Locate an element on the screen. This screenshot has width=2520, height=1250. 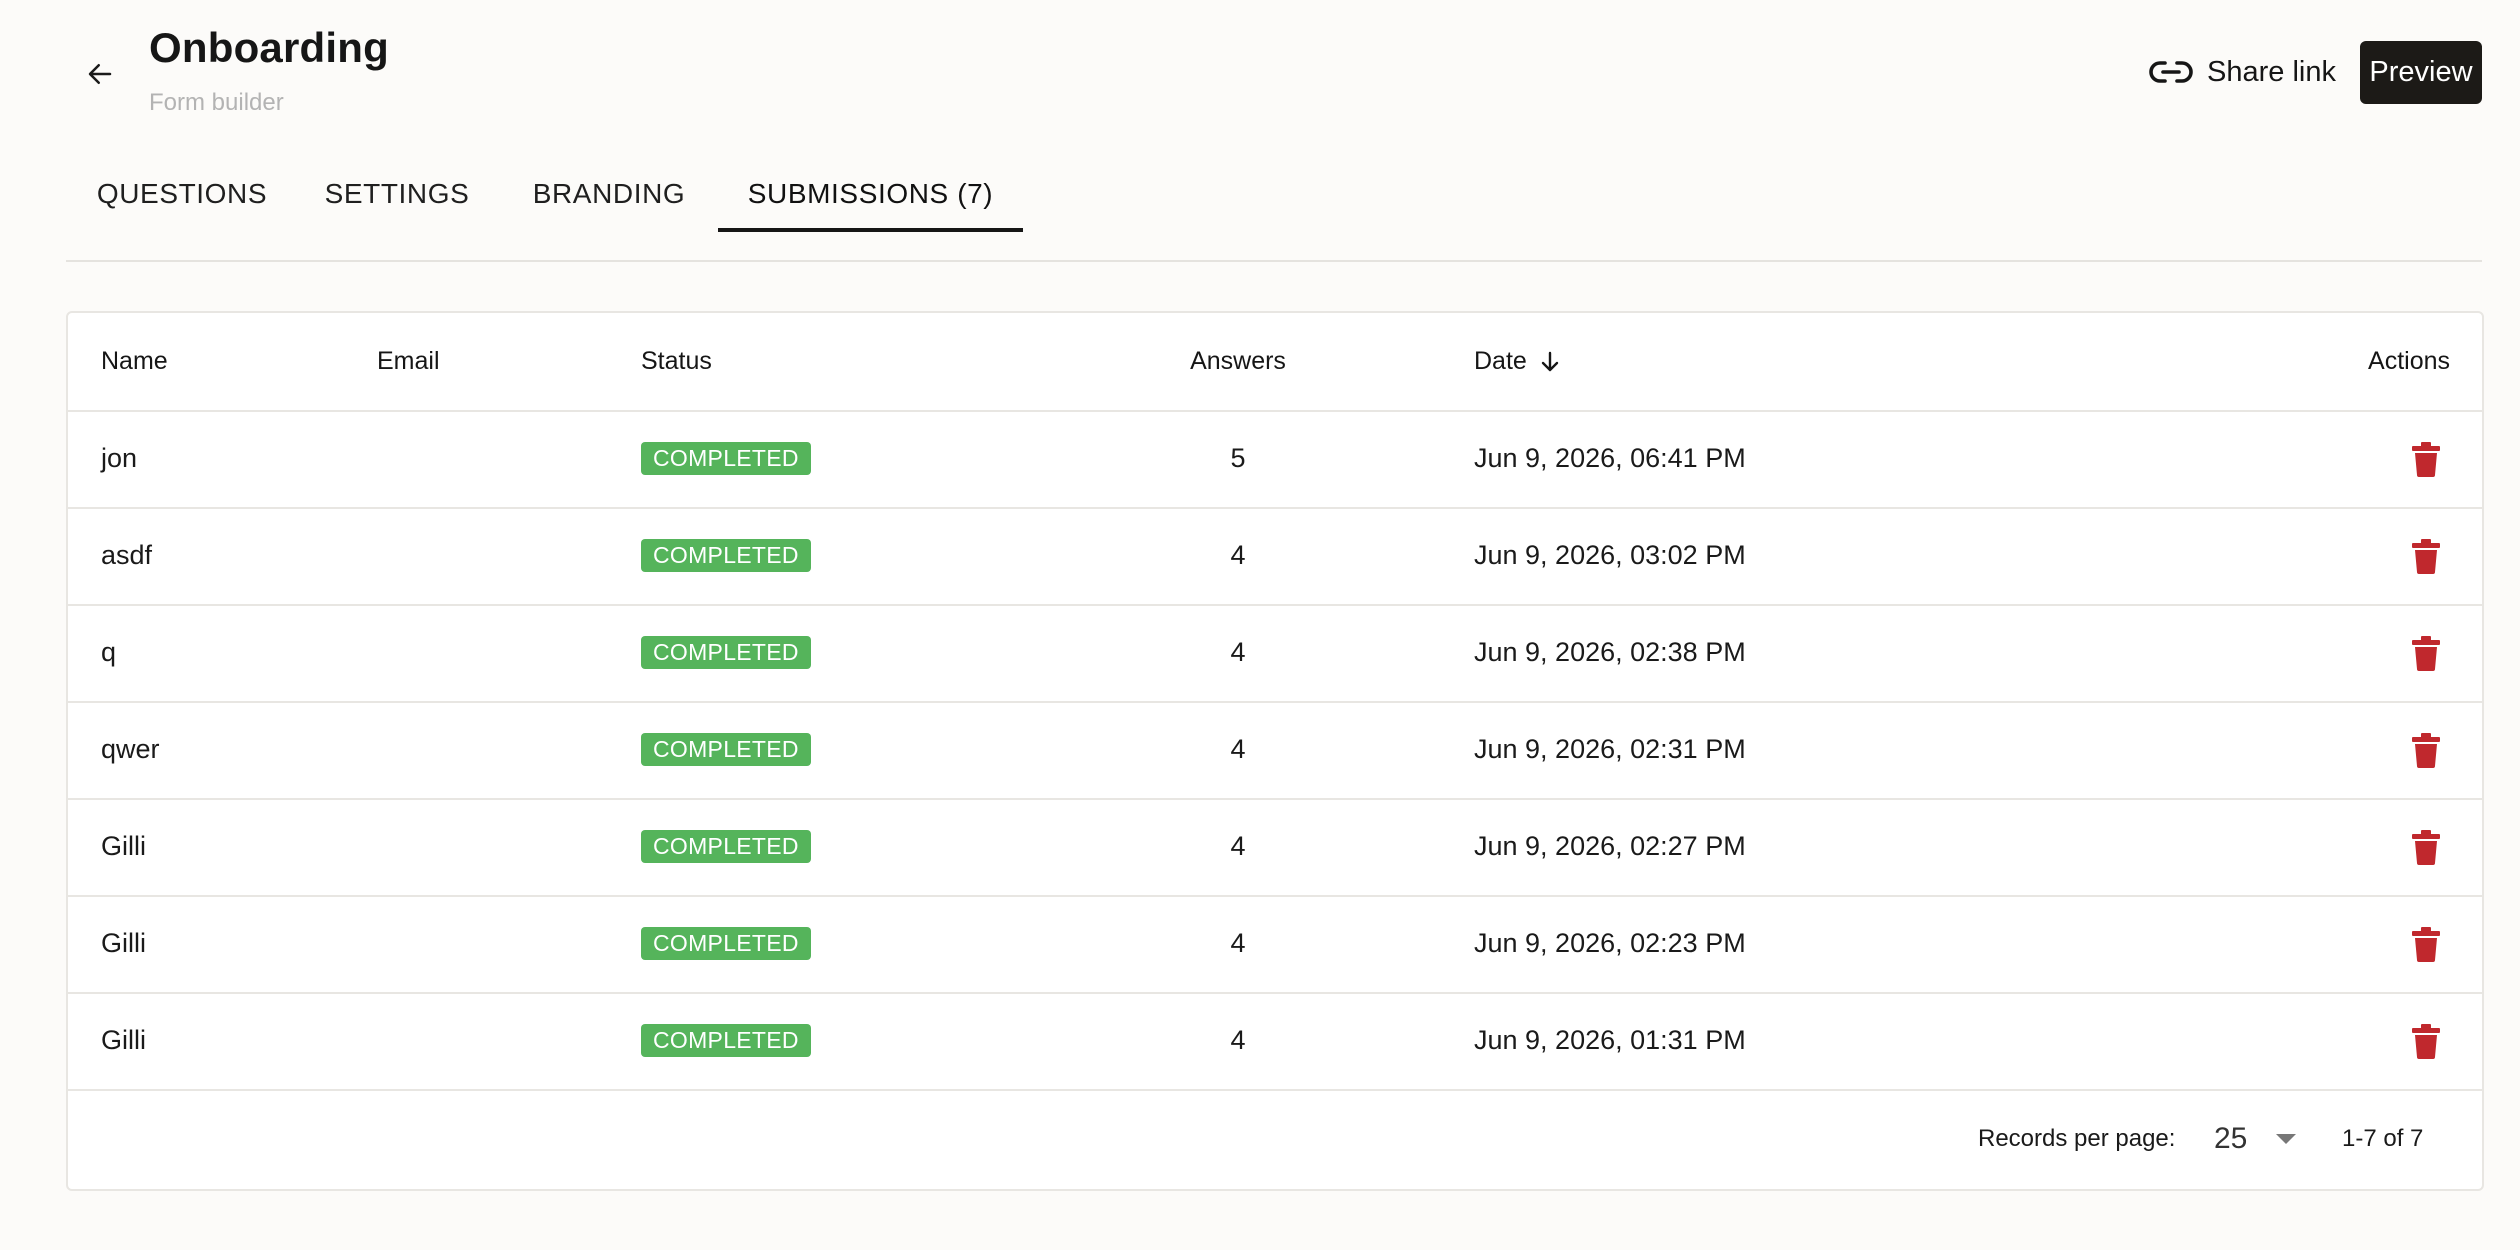
submission-name: asdf is located at coordinates (127, 555).